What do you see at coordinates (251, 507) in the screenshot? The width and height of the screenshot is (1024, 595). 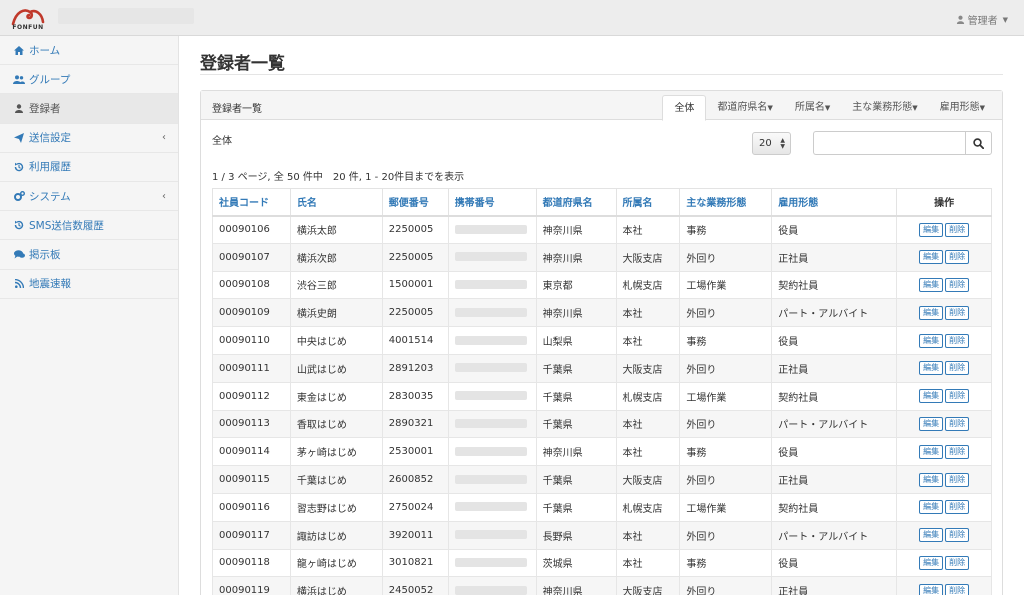 I see `cell-employee-code: 00090116` at bounding box center [251, 507].